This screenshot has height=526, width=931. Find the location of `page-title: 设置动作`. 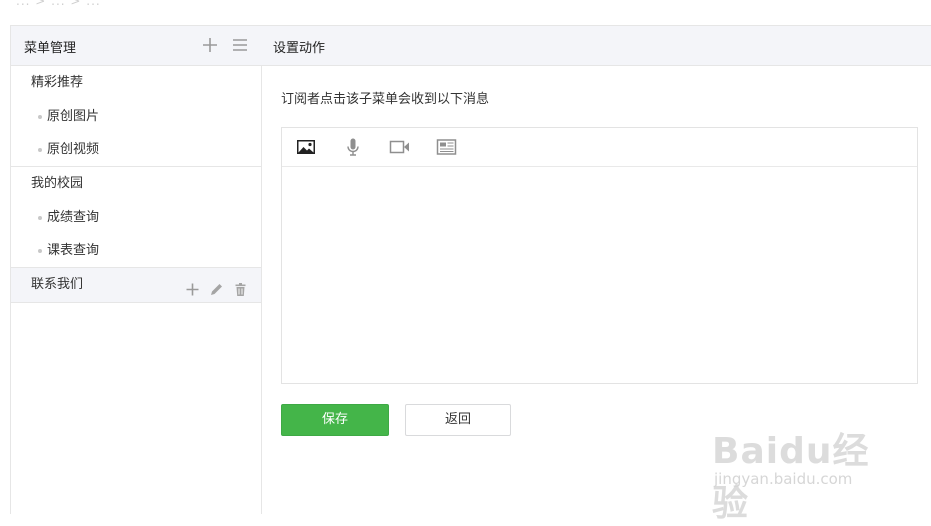

page-title: 设置动作 is located at coordinates (299, 48).